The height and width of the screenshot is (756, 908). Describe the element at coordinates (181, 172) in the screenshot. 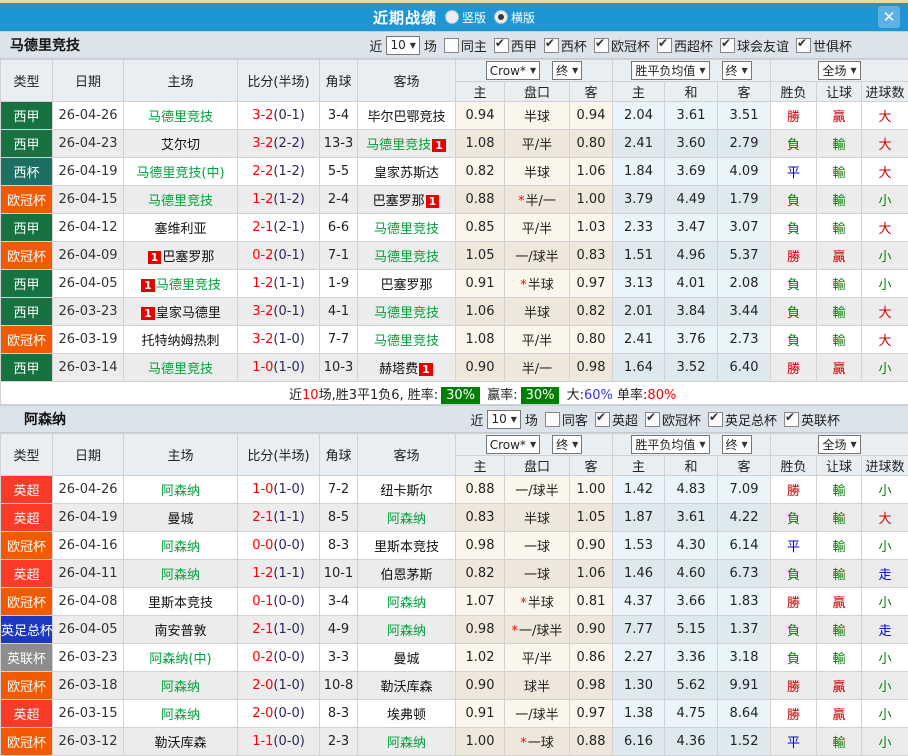

I see `home-team: 马德里竞技(中)` at that location.